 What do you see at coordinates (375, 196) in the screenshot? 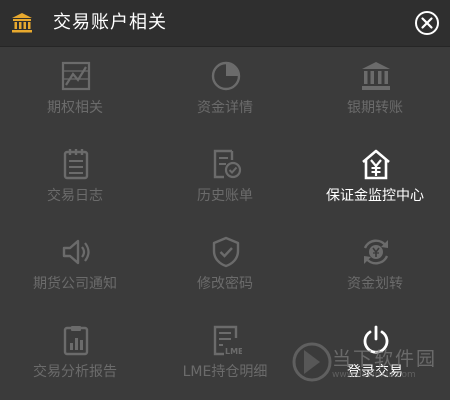
I see `menu-item-label: 保证金监控中心` at bounding box center [375, 196].